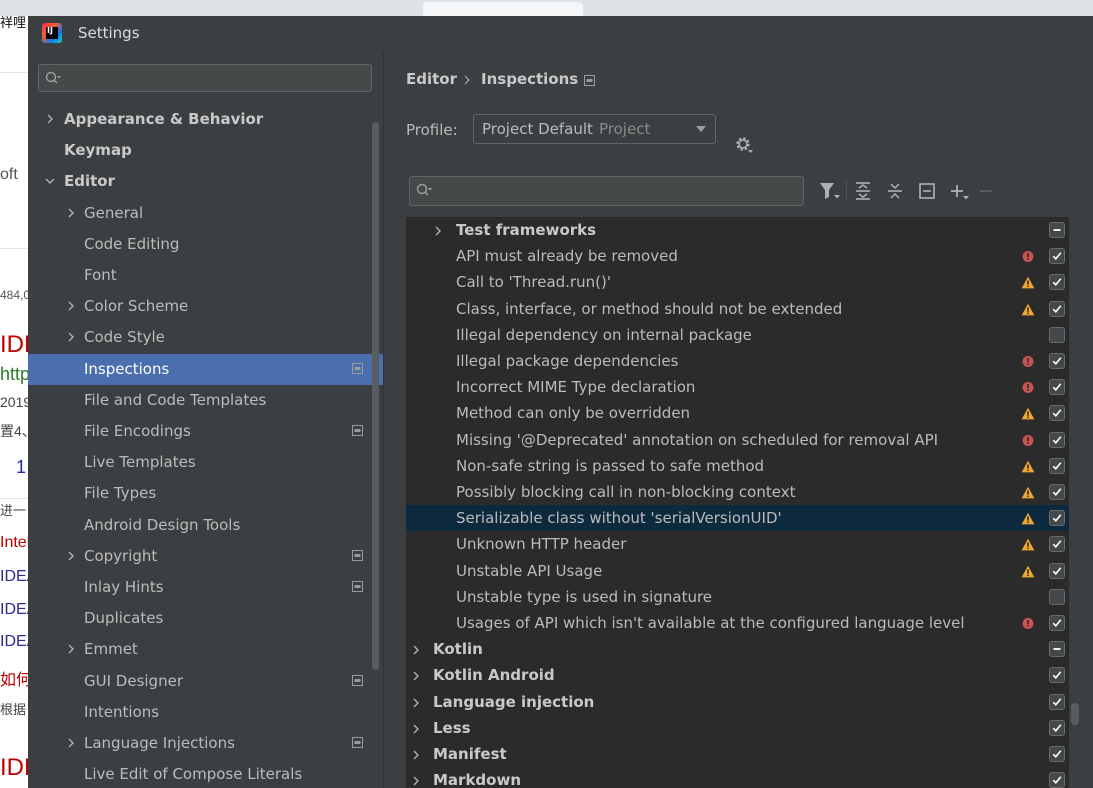  I want to click on add-button, so click(959, 191).